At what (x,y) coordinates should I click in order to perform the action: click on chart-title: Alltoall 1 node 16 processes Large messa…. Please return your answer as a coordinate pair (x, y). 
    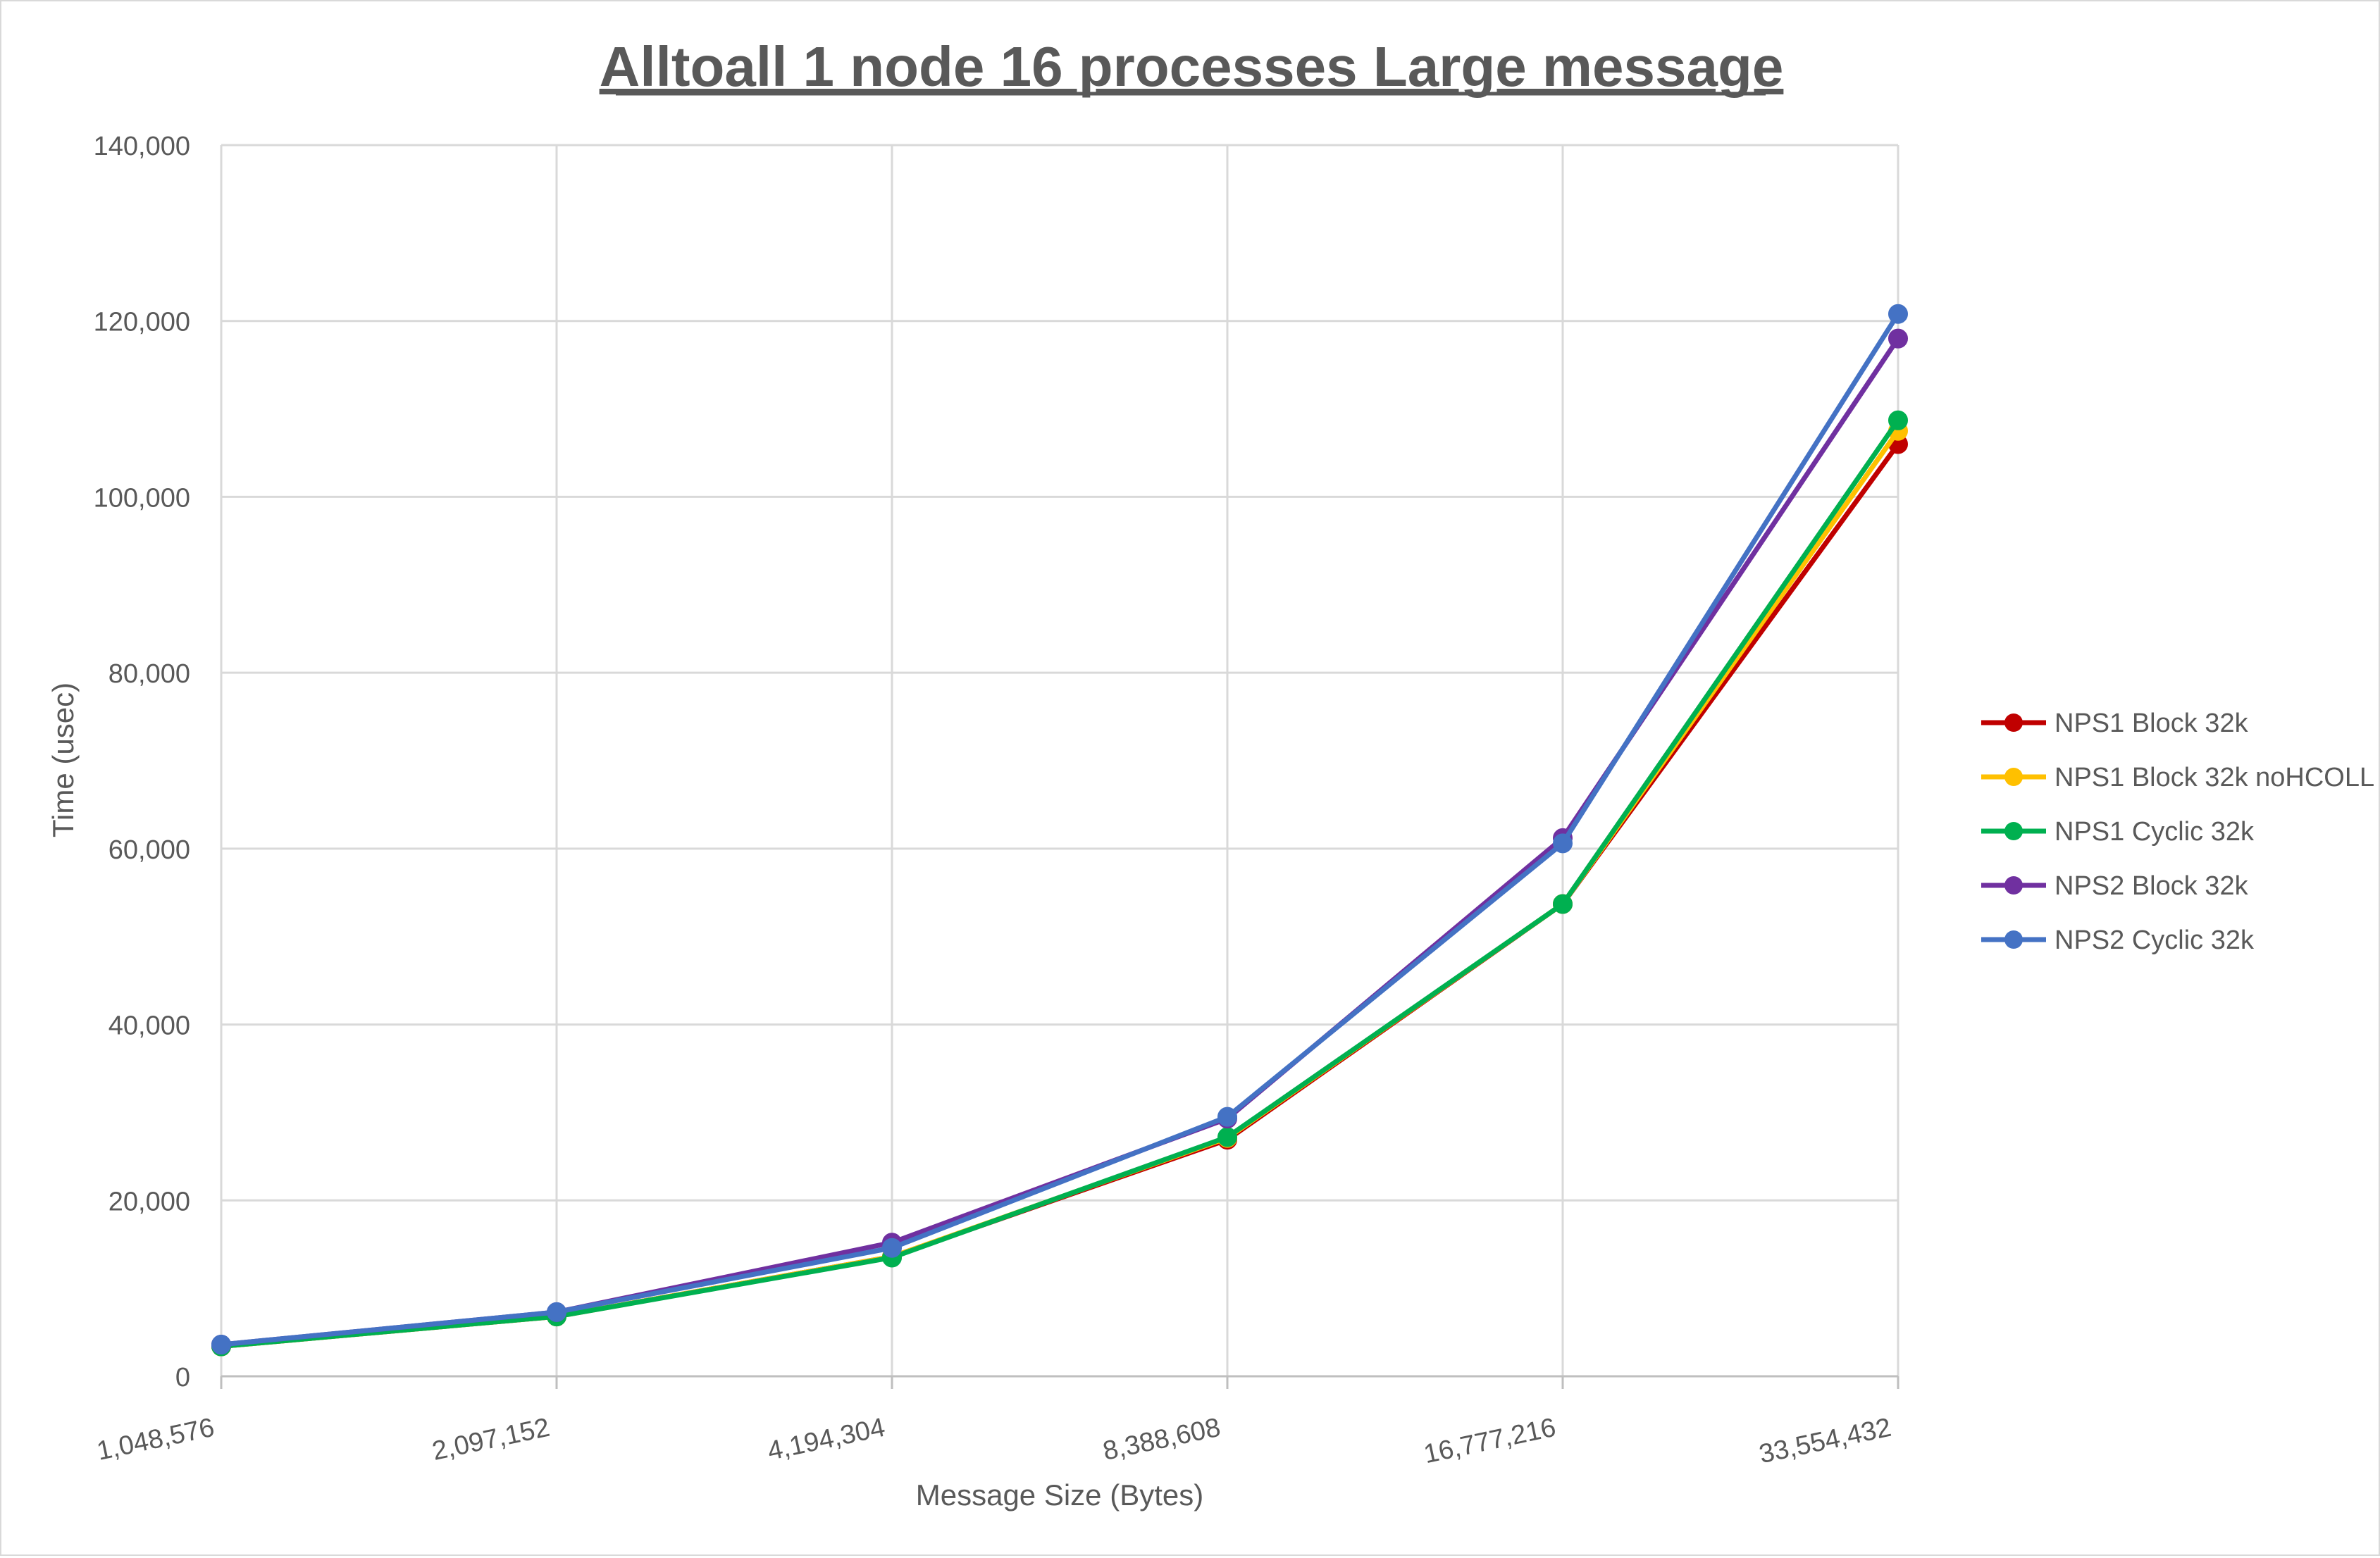
    Looking at the image, I should click on (1192, 66).